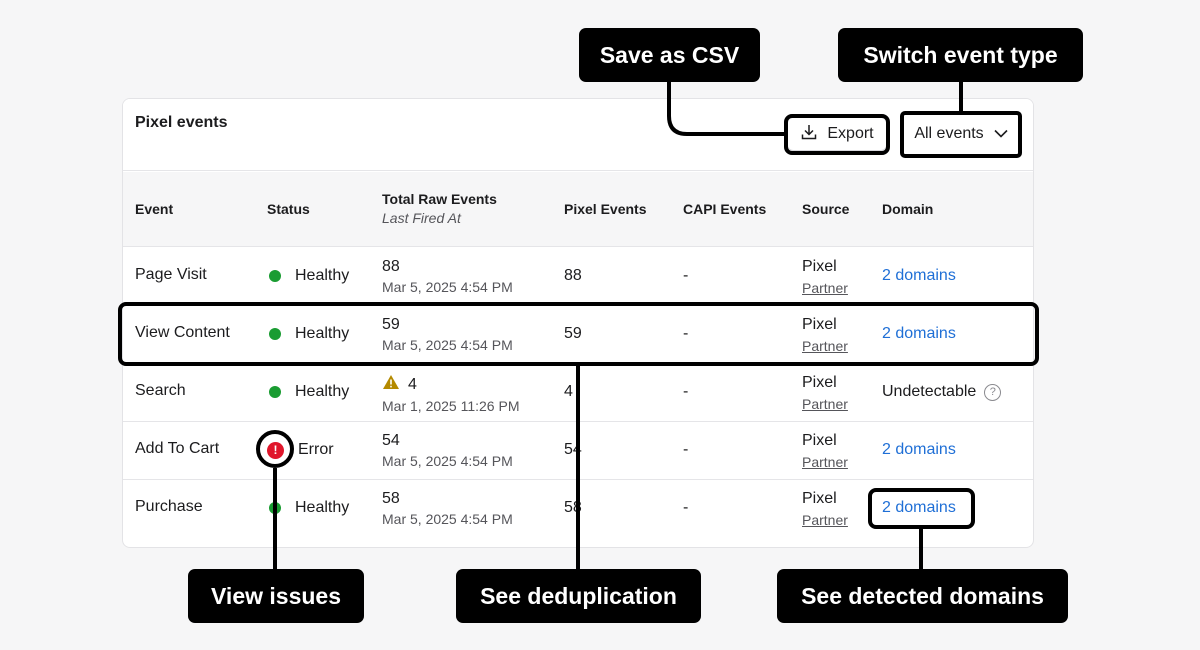 This screenshot has width=1200, height=650. Describe the element at coordinates (669, 55) in the screenshot. I see `save-csv-label: Save as CSV` at that location.